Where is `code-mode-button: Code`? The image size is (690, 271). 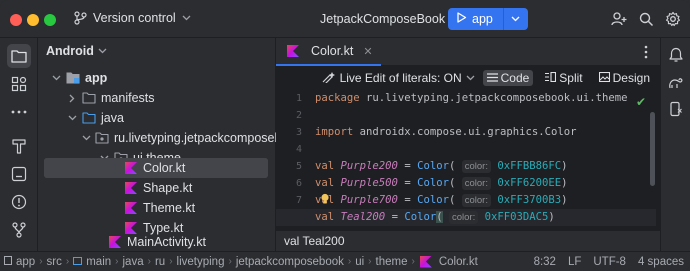 code-mode-button: Code is located at coordinates (508, 78).